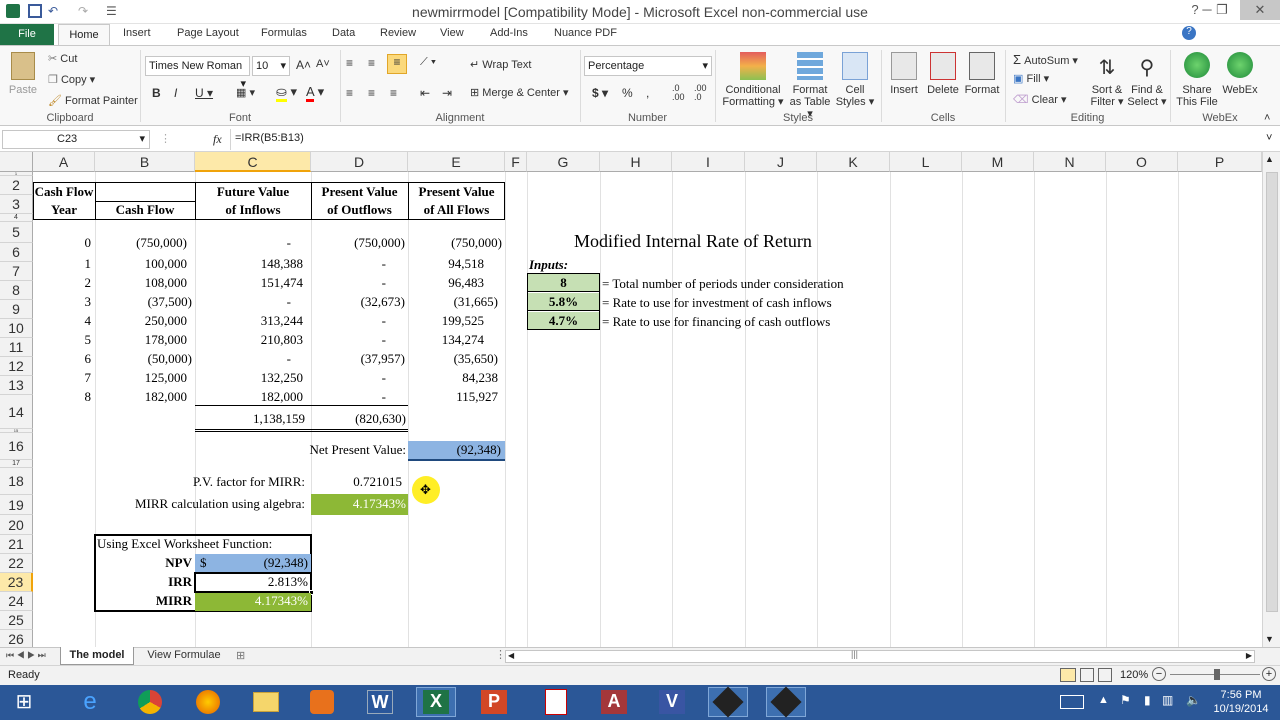 The height and width of the screenshot is (720, 1280). I want to click on row-header-7: 7, so click(16, 271).